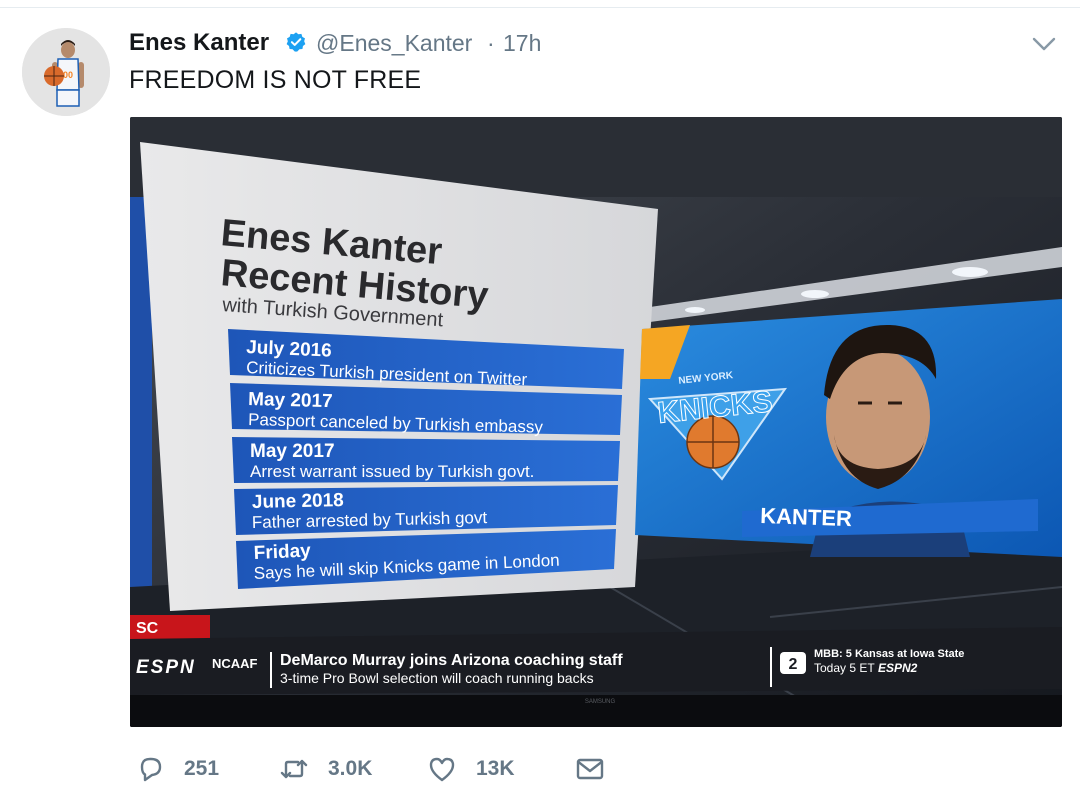  What do you see at coordinates (68, 75) in the screenshot?
I see `svg-text: 00` at bounding box center [68, 75].